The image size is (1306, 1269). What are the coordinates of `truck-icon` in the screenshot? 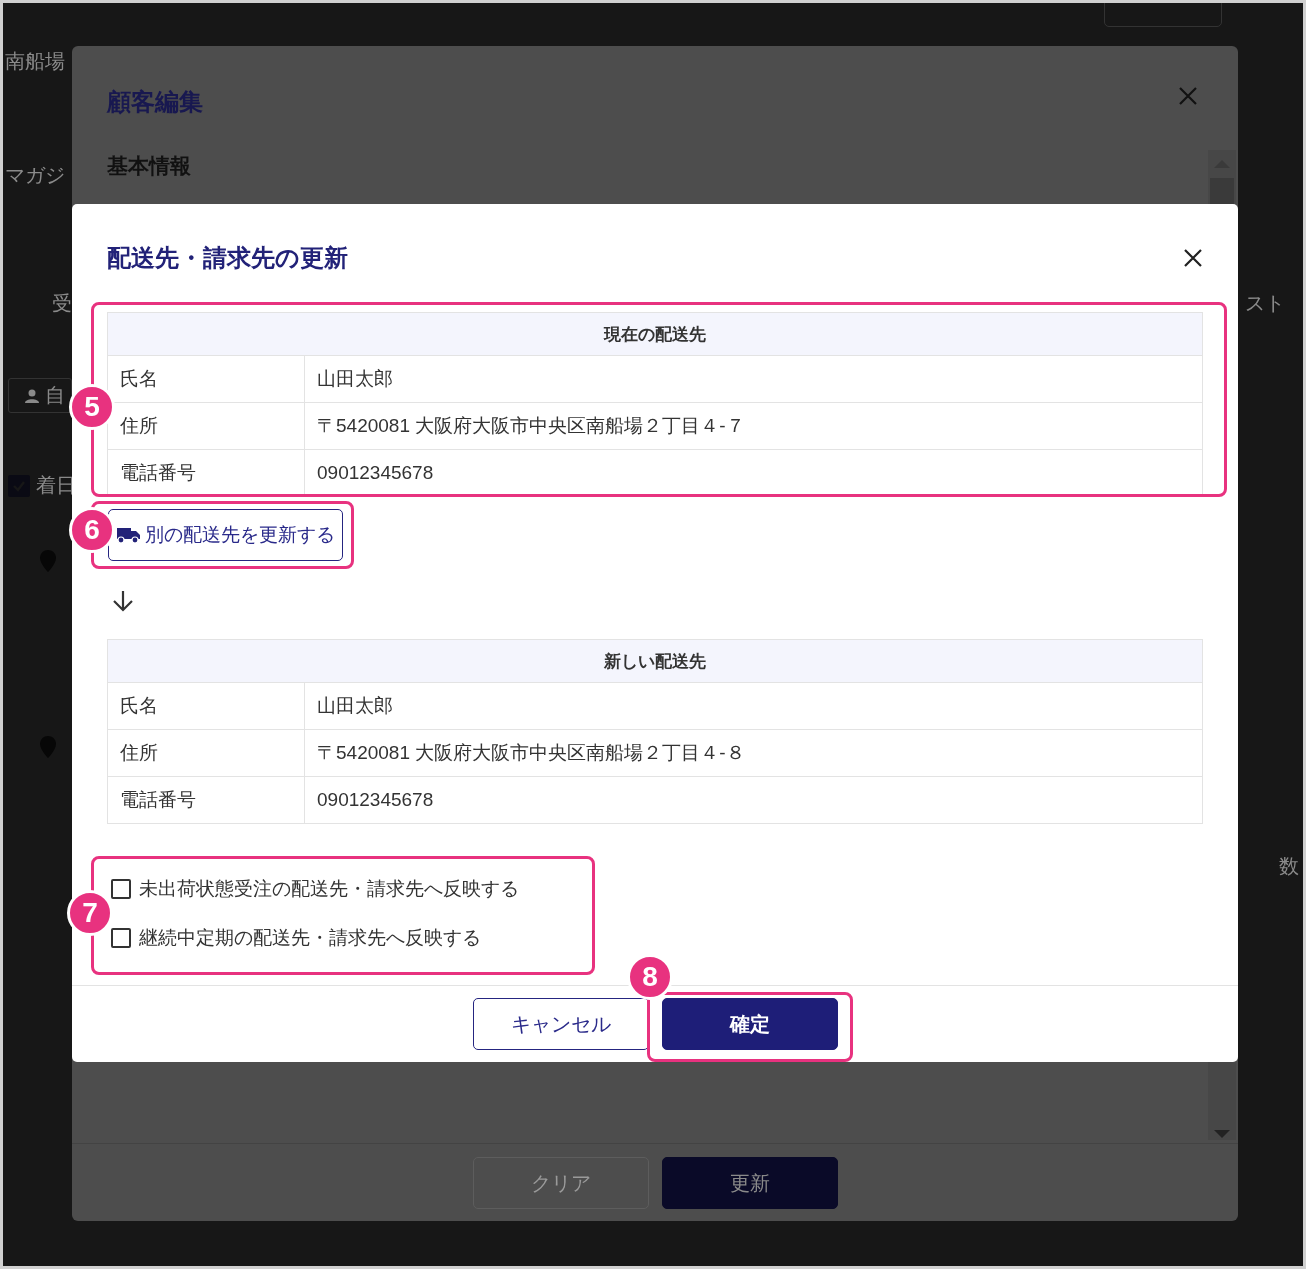 It's located at (129, 535).